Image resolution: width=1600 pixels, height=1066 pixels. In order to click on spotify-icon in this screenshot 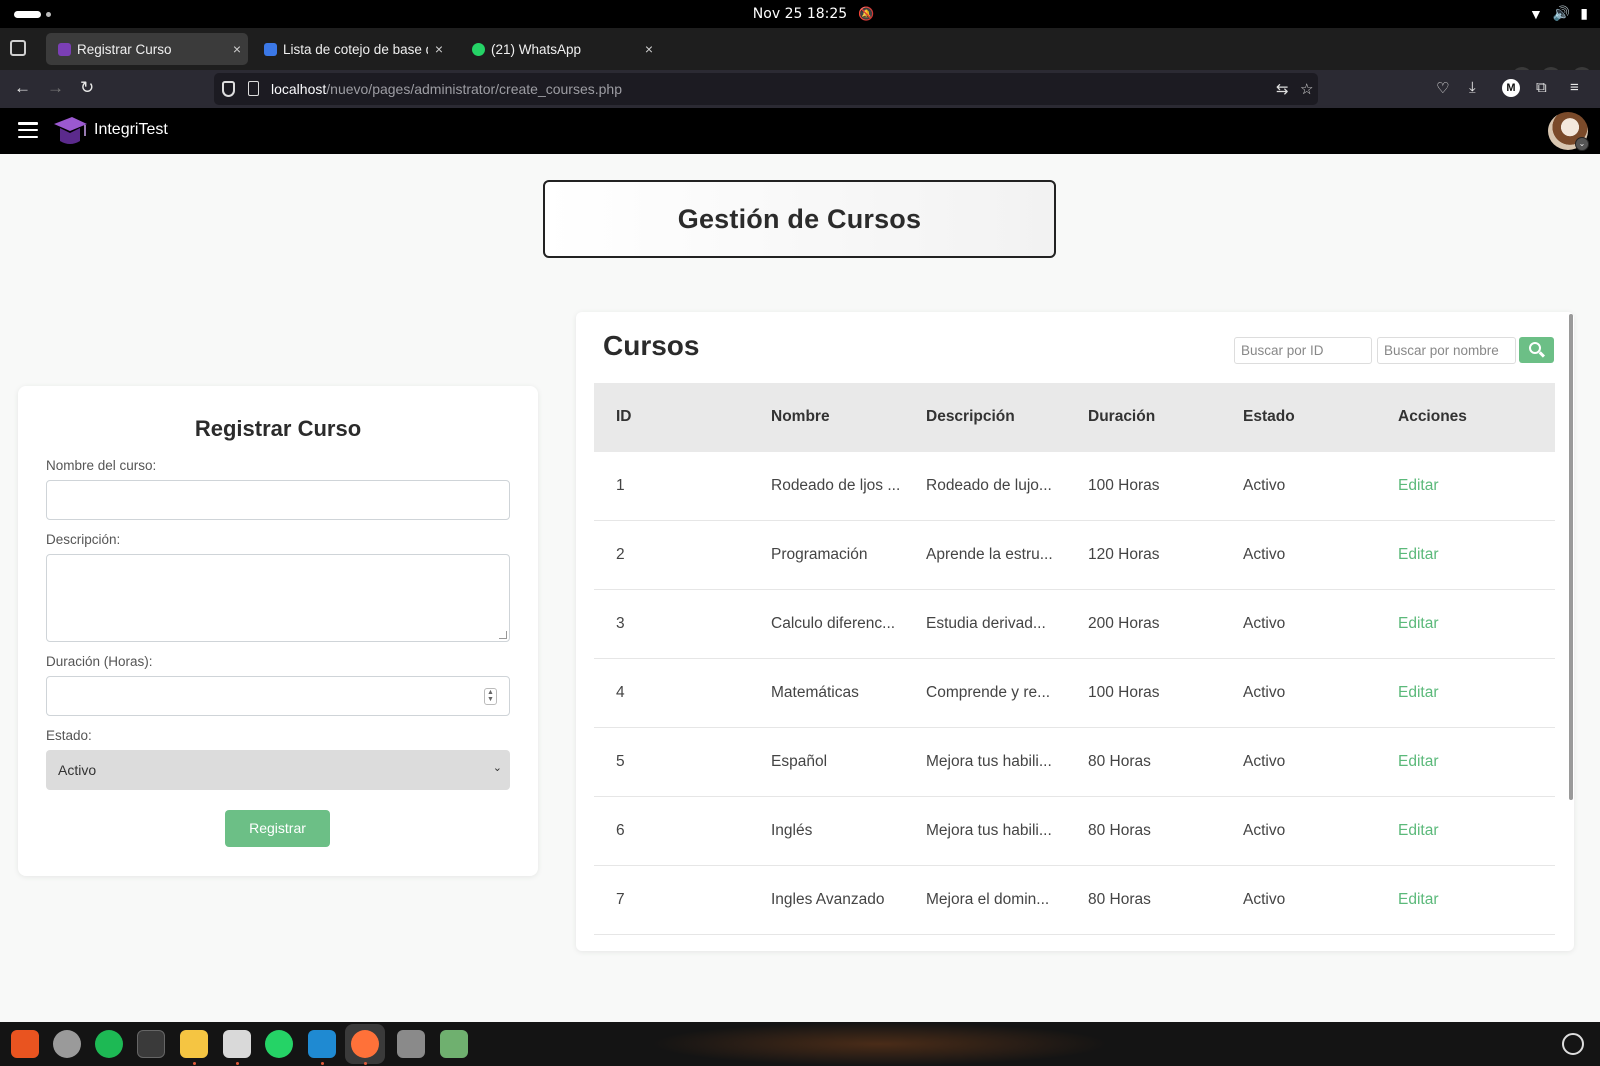, I will do `click(109, 1044)`.